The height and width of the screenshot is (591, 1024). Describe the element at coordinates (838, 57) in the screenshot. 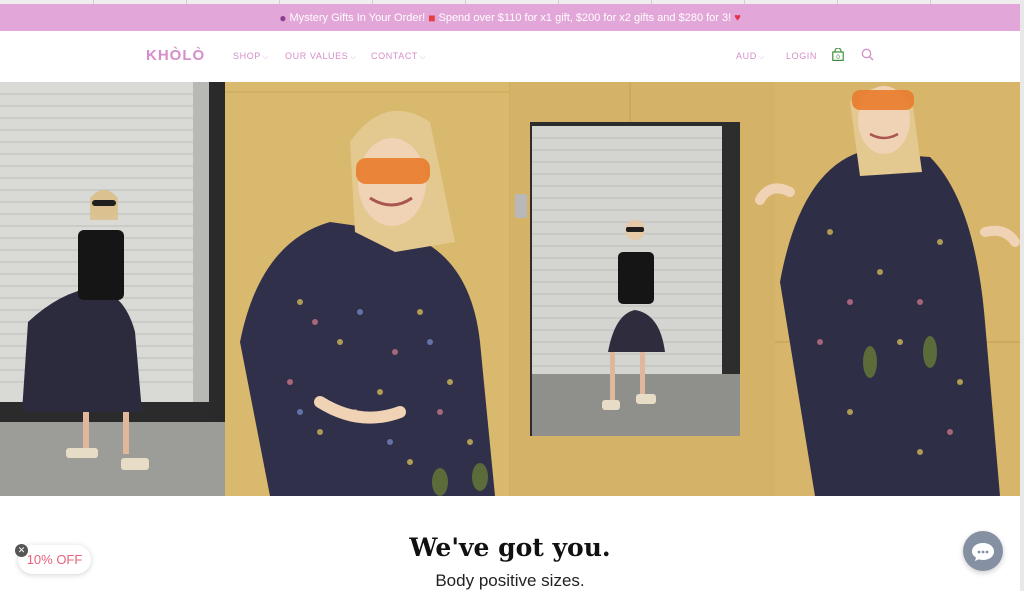

I see `cart-count: 0` at that location.